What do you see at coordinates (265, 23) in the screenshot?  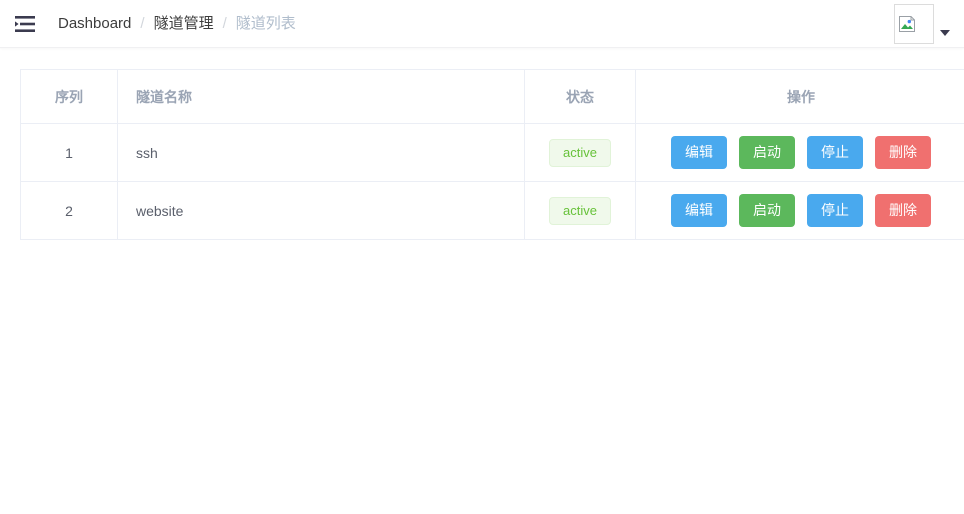 I see `breadcrumb-item-tunnel-list: 隧道列表` at bounding box center [265, 23].